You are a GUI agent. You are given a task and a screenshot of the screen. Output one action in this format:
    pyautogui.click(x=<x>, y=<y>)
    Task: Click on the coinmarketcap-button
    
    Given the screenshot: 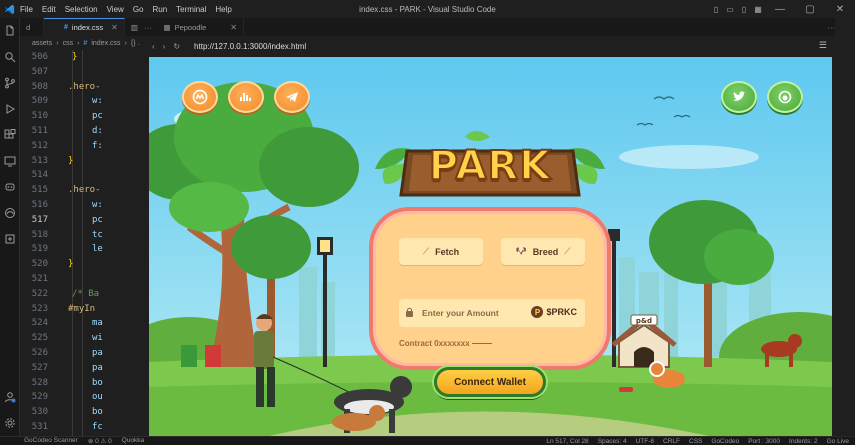 What is the action you would take?
    pyautogui.click(x=200, y=97)
    